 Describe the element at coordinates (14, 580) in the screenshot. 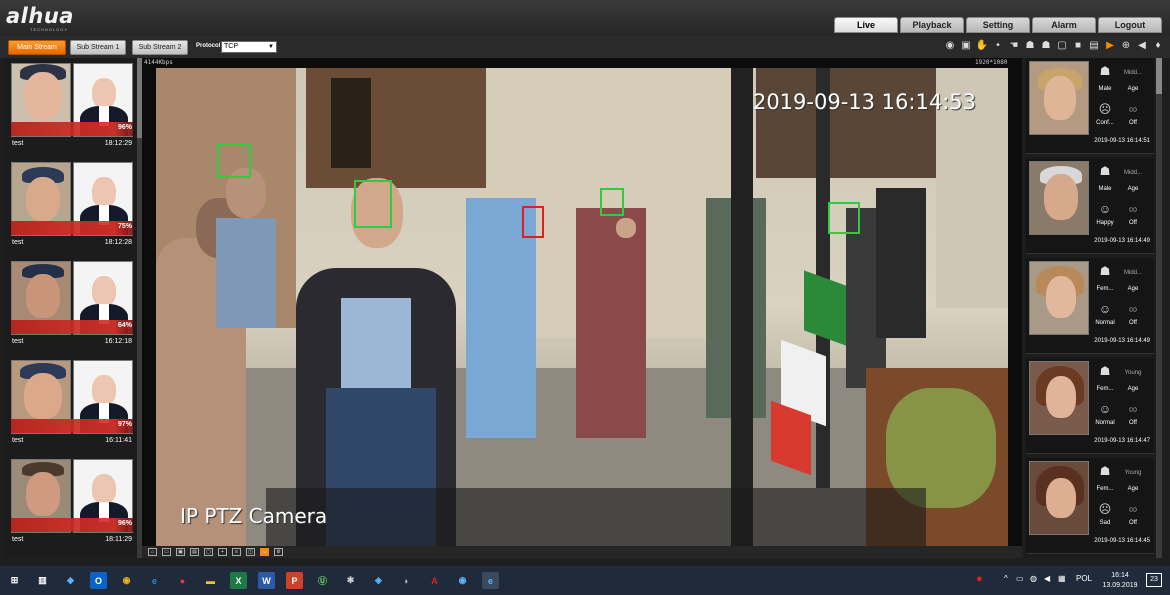

I see `start-icon: ⊞` at that location.